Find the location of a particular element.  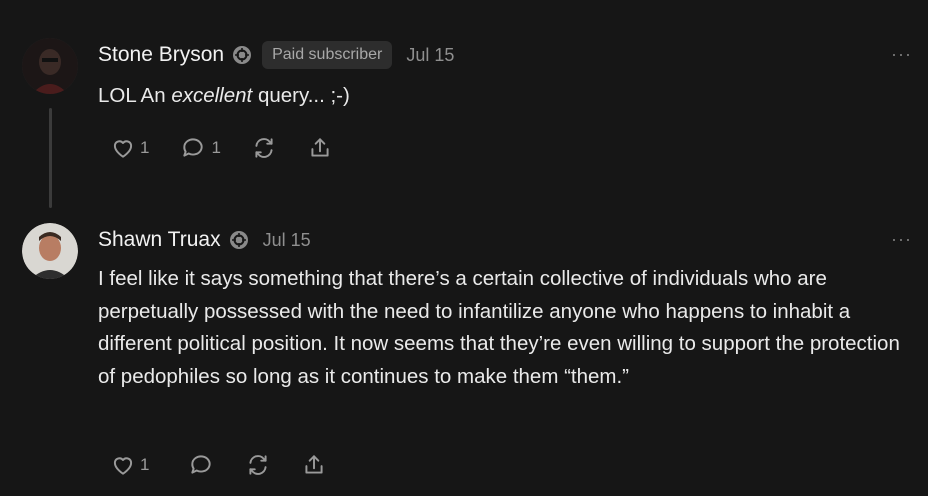

reply-button is located at coordinates (201, 465).